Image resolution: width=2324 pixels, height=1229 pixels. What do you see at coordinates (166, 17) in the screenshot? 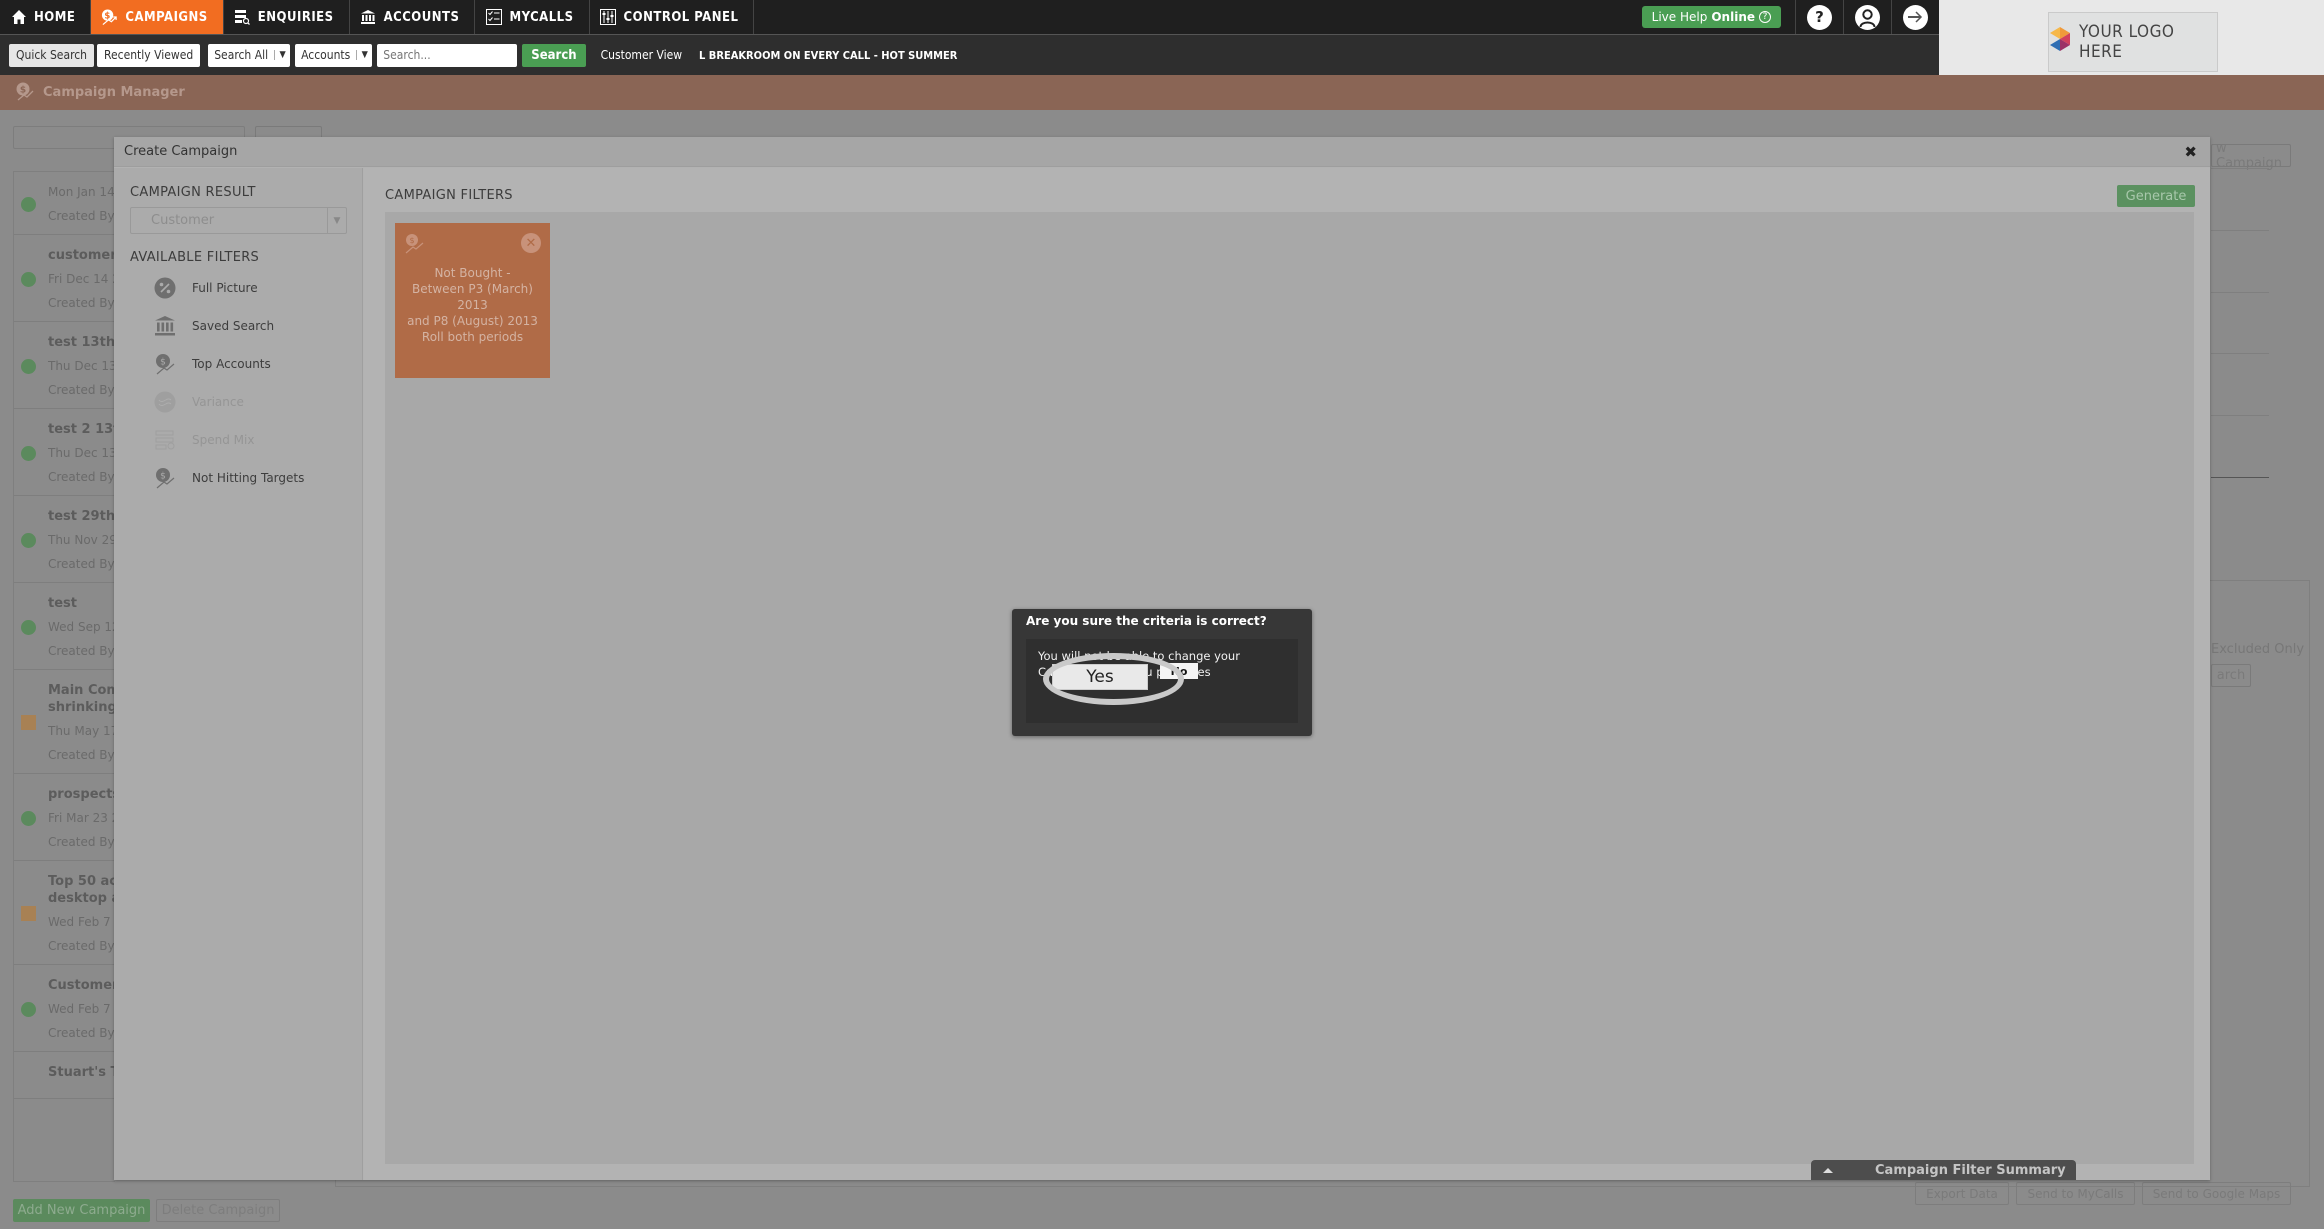
I see `nav-campaigns-label: CAMPAIGNS` at bounding box center [166, 17].